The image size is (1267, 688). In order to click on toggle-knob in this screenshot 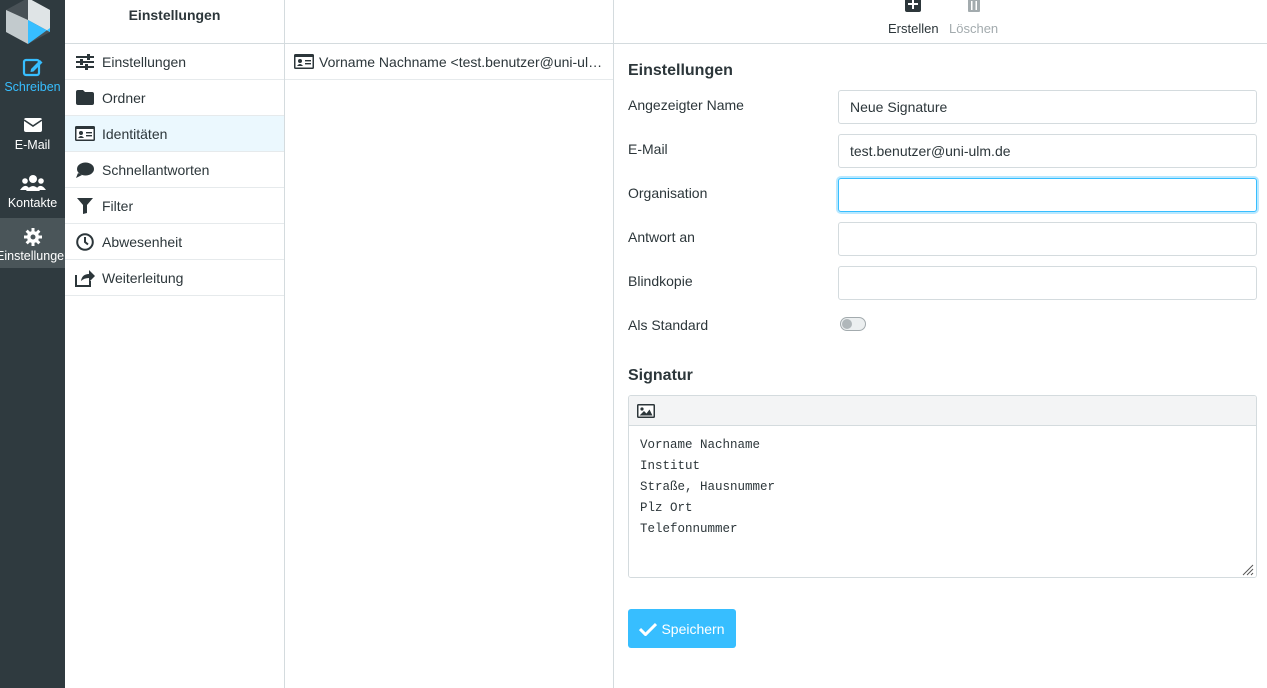, I will do `click(847, 324)`.